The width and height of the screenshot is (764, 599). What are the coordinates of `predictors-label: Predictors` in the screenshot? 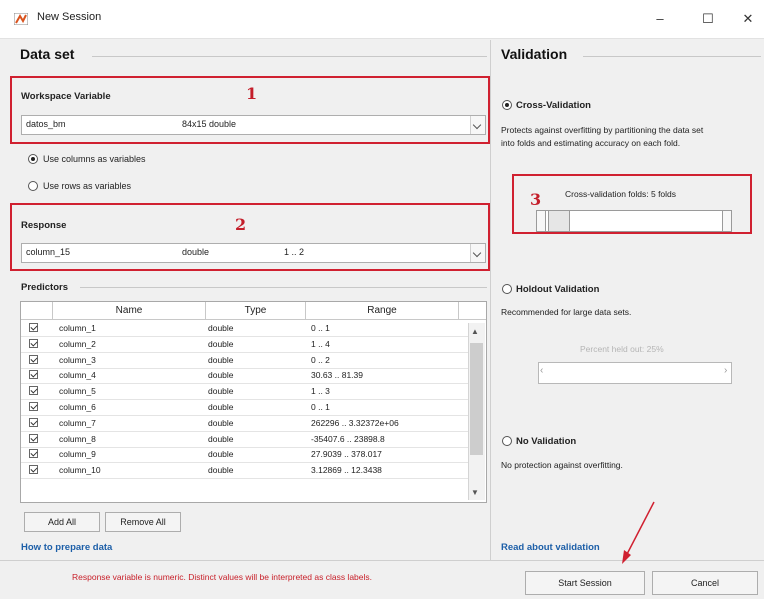 It's located at (44, 287).